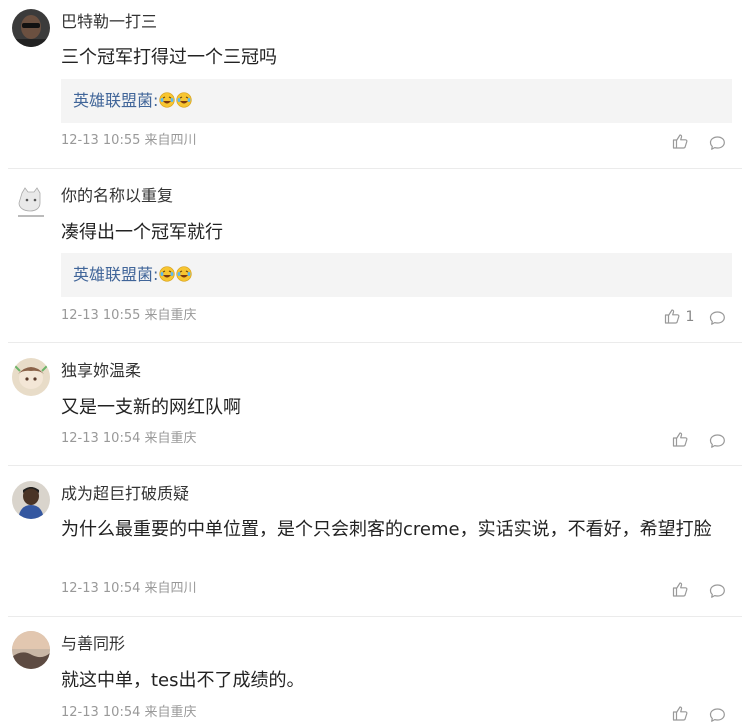 The height and width of the screenshot is (724, 742). What do you see at coordinates (109, 22) in the screenshot?
I see `comment-username: 巴特勒一打三` at bounding box center [109, 22].